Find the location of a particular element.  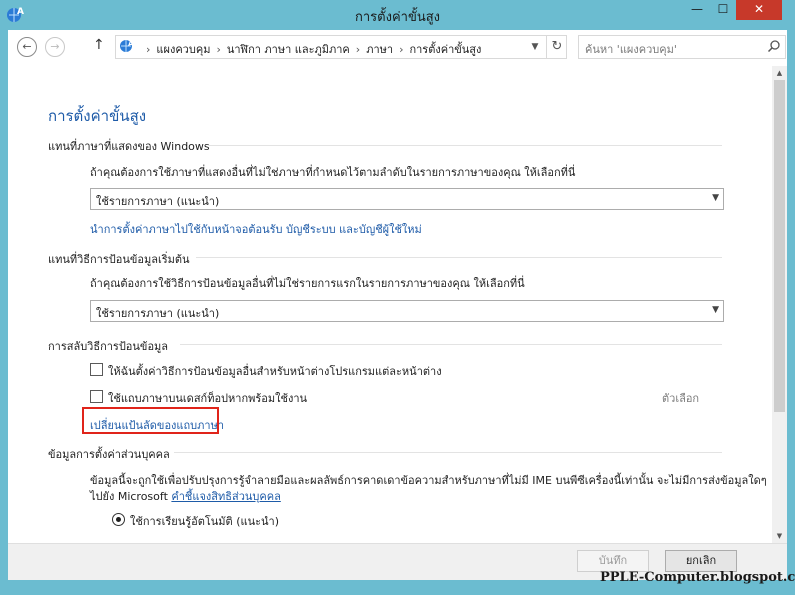

window-title: การตั้งค่าขั้นสูง is located at coordinates (397, 17).